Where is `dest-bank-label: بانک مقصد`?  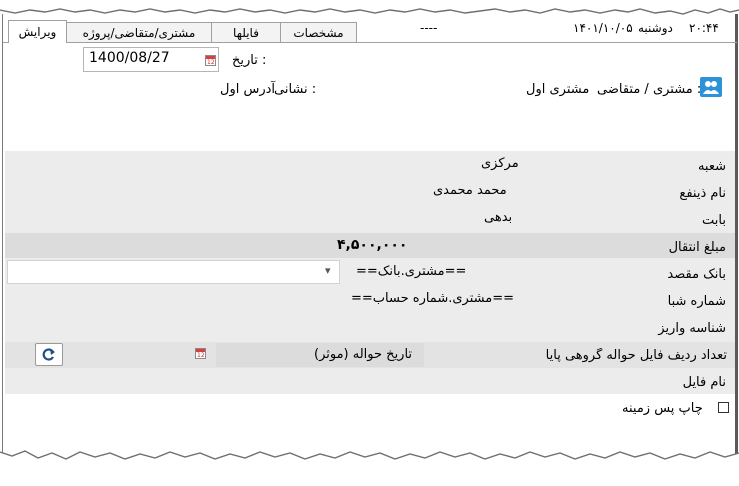 dest-bank-label: بانک مقصد is located at coordinates (696, 274).